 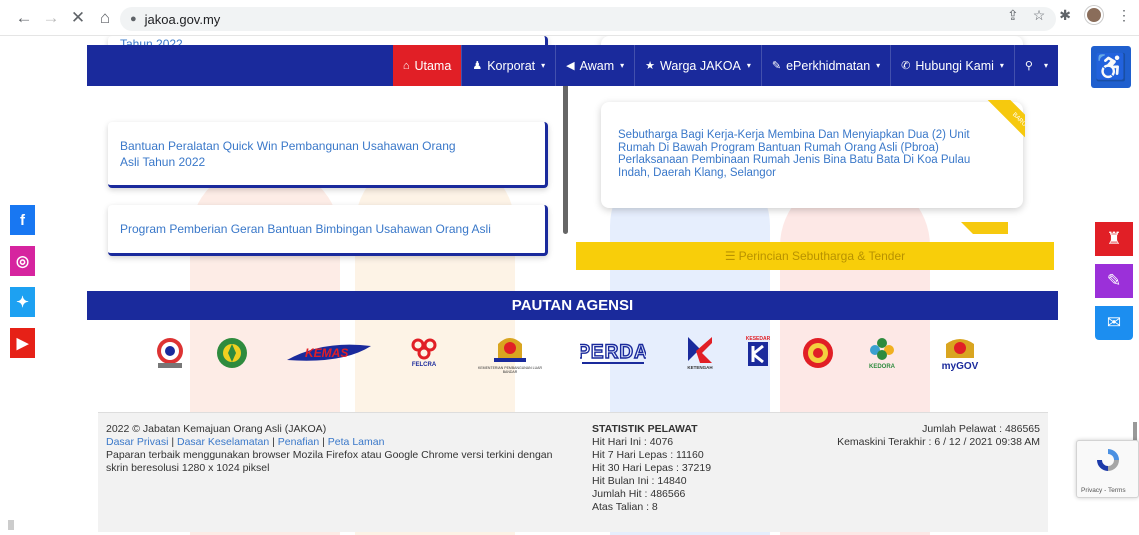 I want to click on library-glyph: ♜, so click(x=1114, y=238).